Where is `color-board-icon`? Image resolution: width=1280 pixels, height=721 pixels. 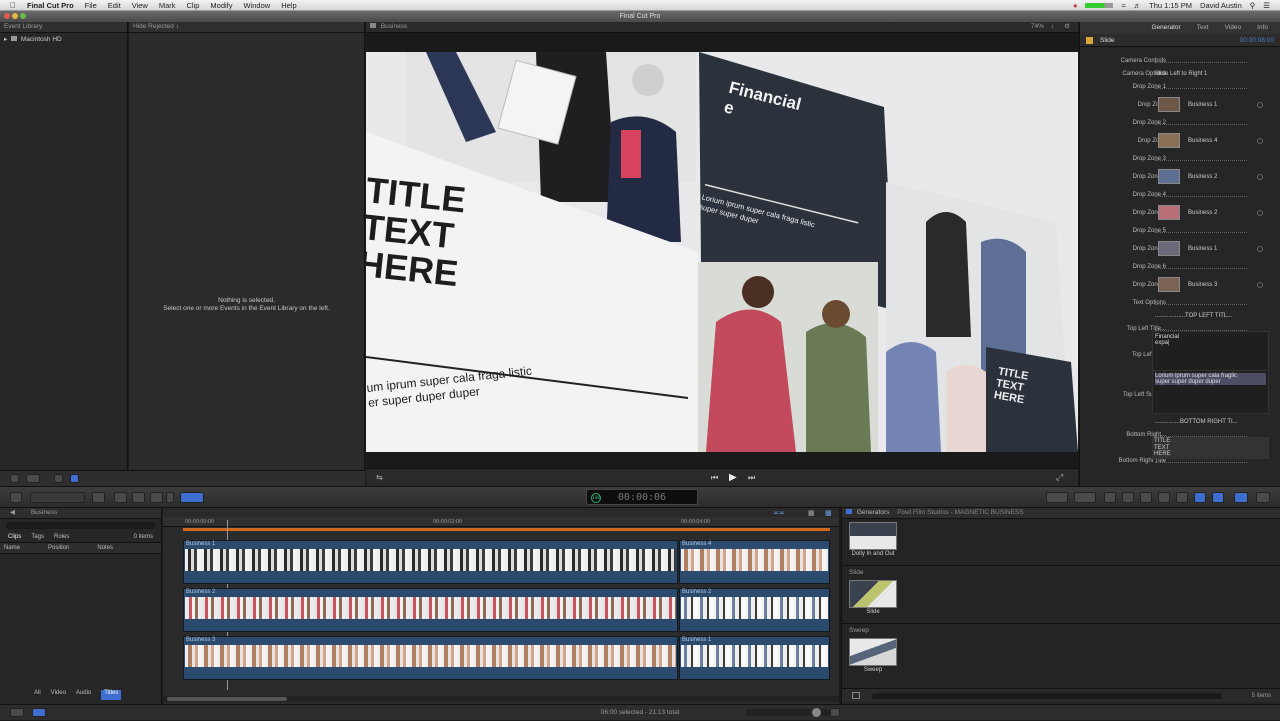 color-board-icon is located at coordinates (1085, 497).